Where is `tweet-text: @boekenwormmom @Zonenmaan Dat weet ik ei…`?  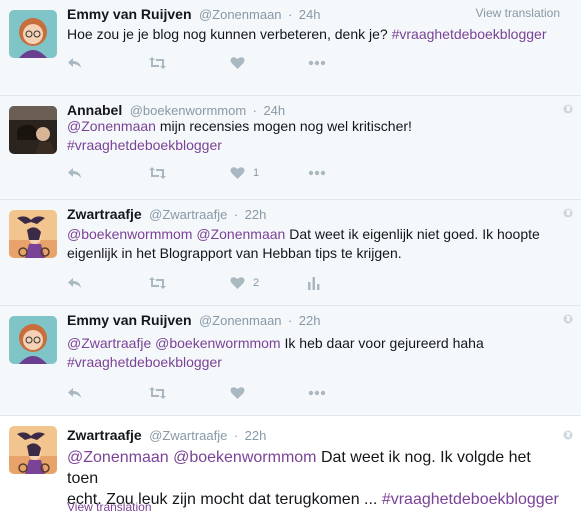
tweet-text: @boekenwormmom @Zonenmaan Dat weet ik ei… is located at coordinates (303, 243).